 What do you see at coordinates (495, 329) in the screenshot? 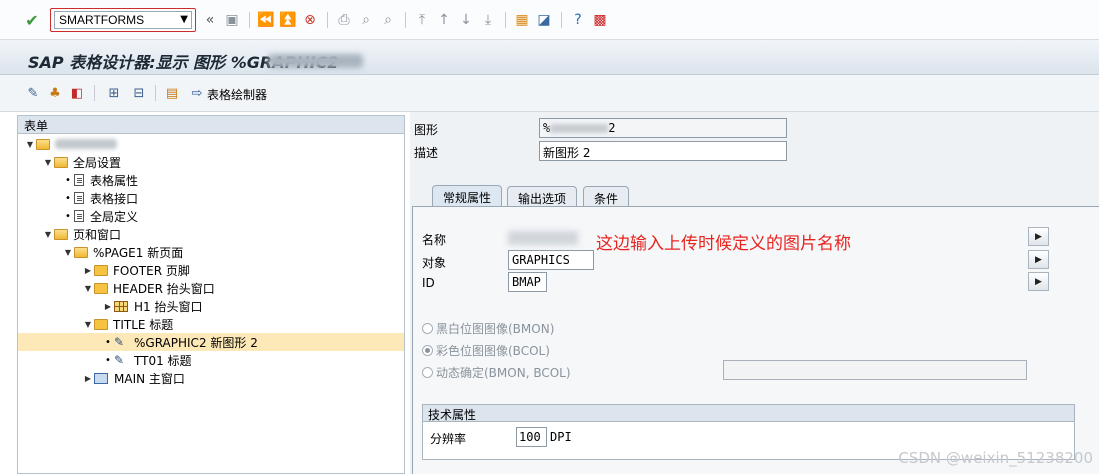
I see `radio-label: 黑白位图图像(BMON)` at bounding box center [495, 329].